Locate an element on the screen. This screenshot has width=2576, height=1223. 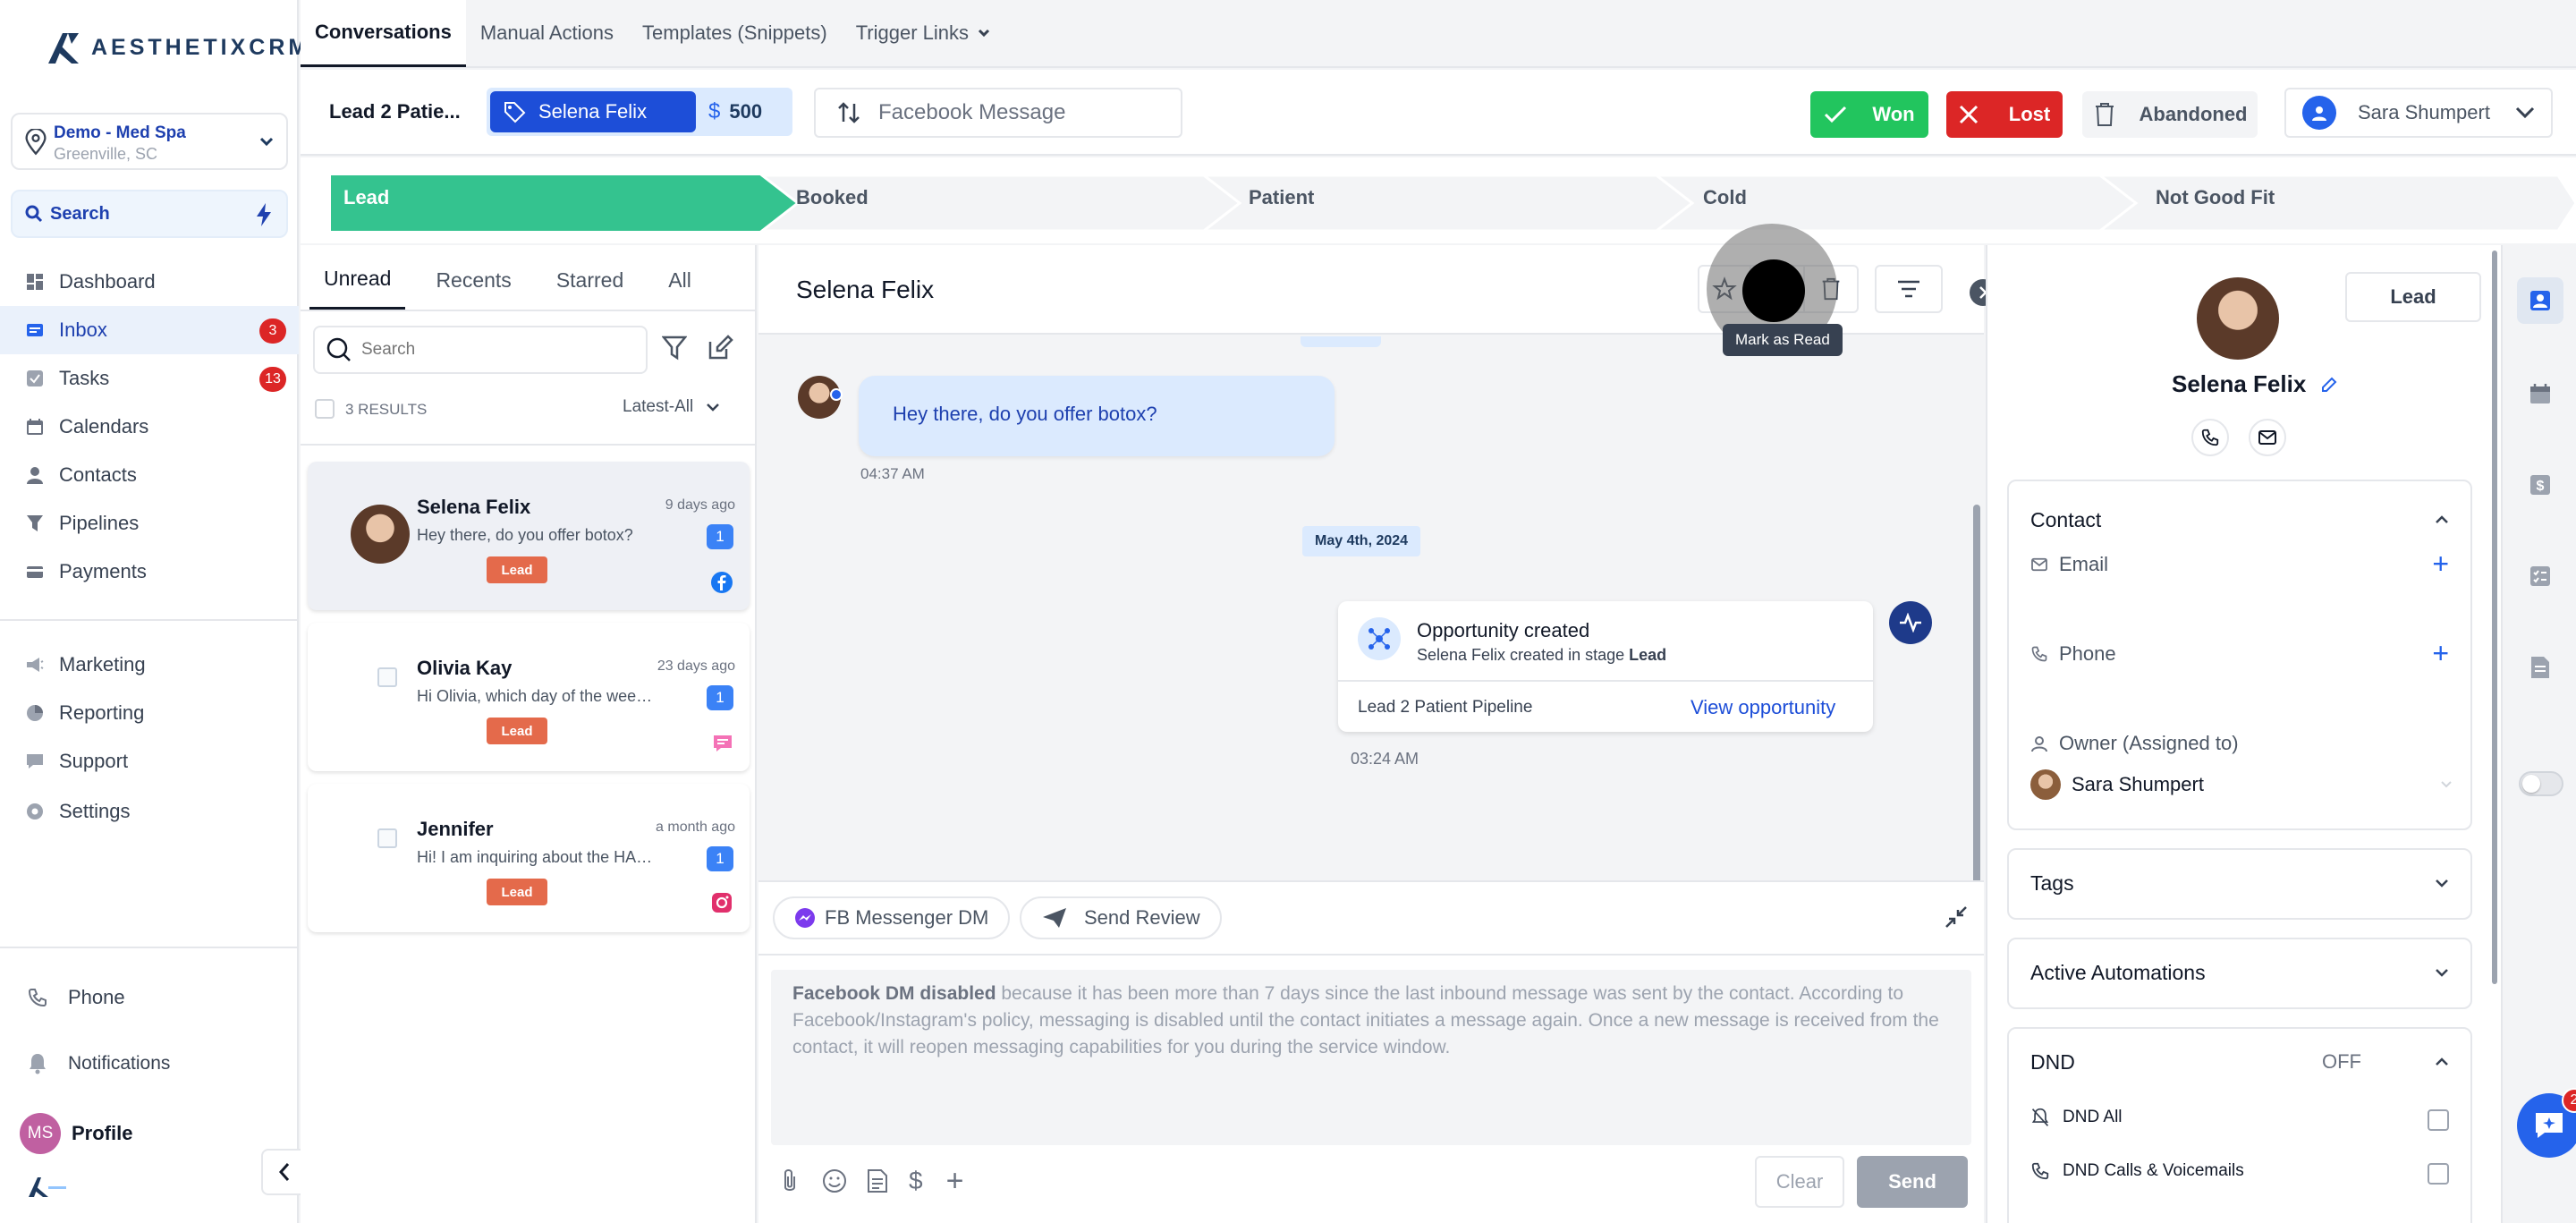
dnd-calls-checkbox is located at coordinates (2438, 1174).